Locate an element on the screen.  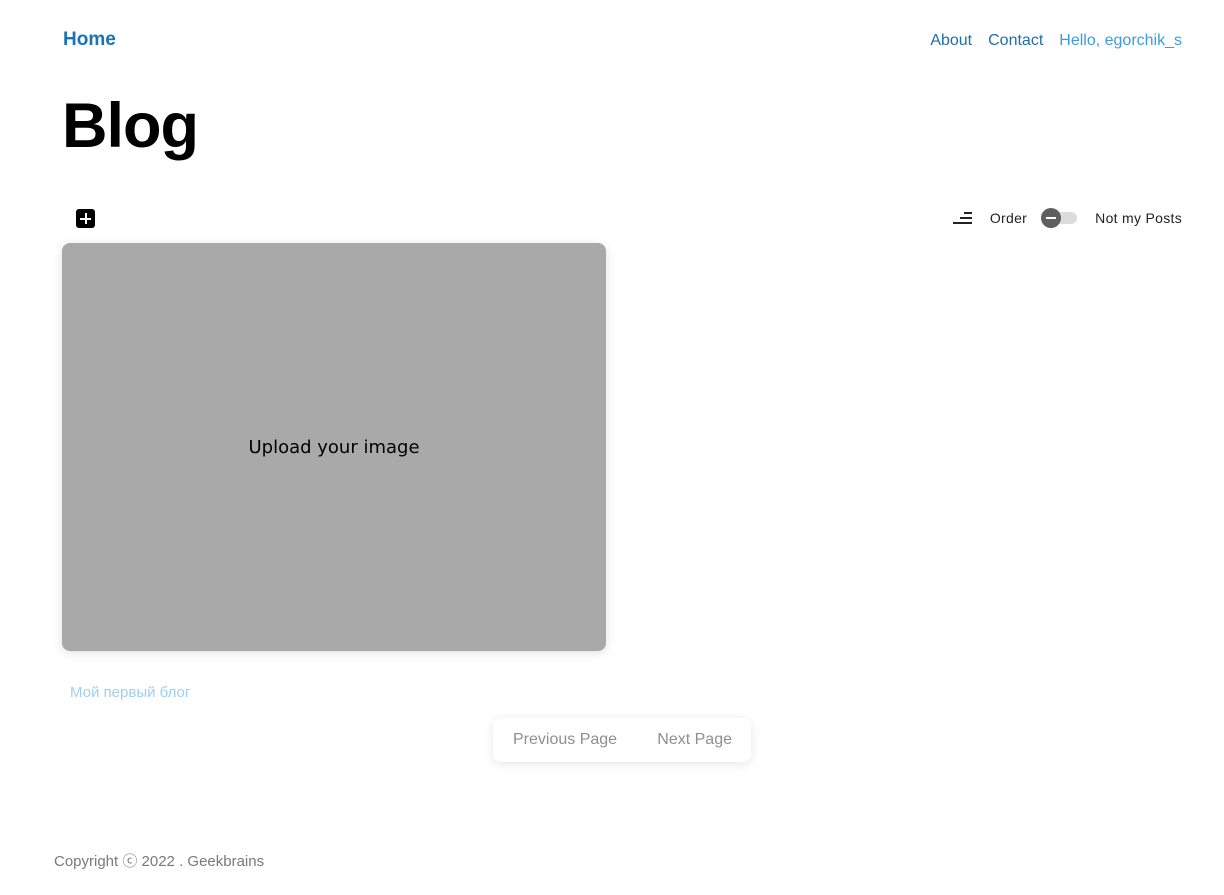
not-my-posts-toggle is located at coordinates (1059, 218).